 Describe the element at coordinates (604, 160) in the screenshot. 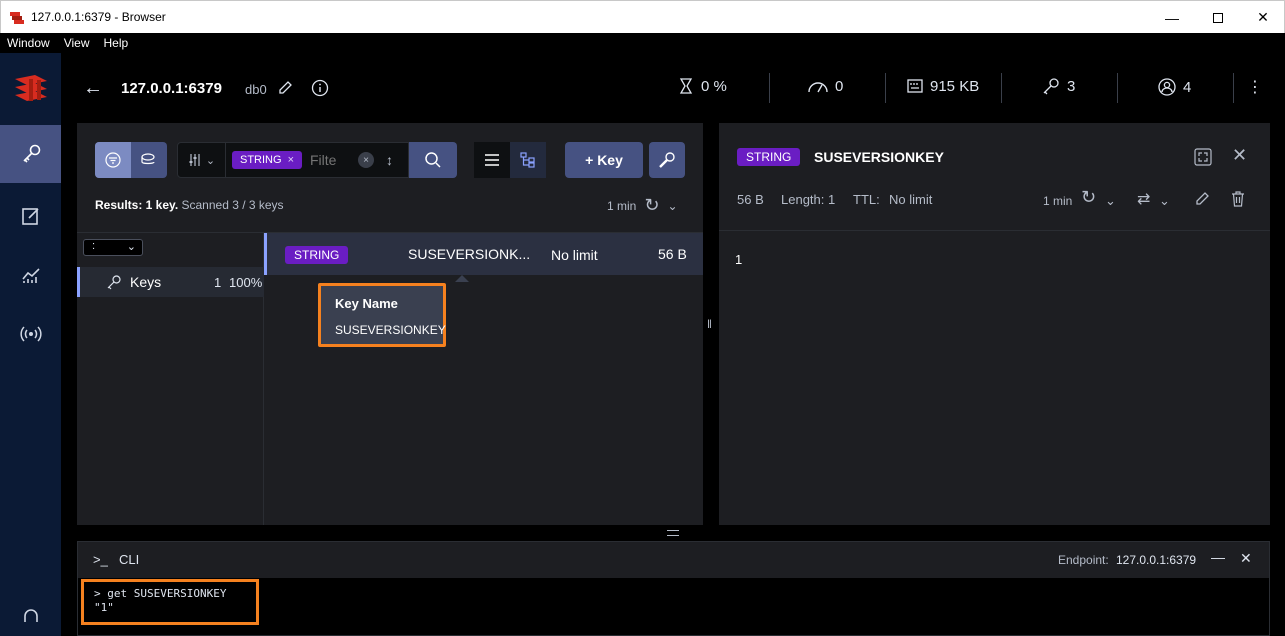

I see `add-key-button: + Key` at that location.